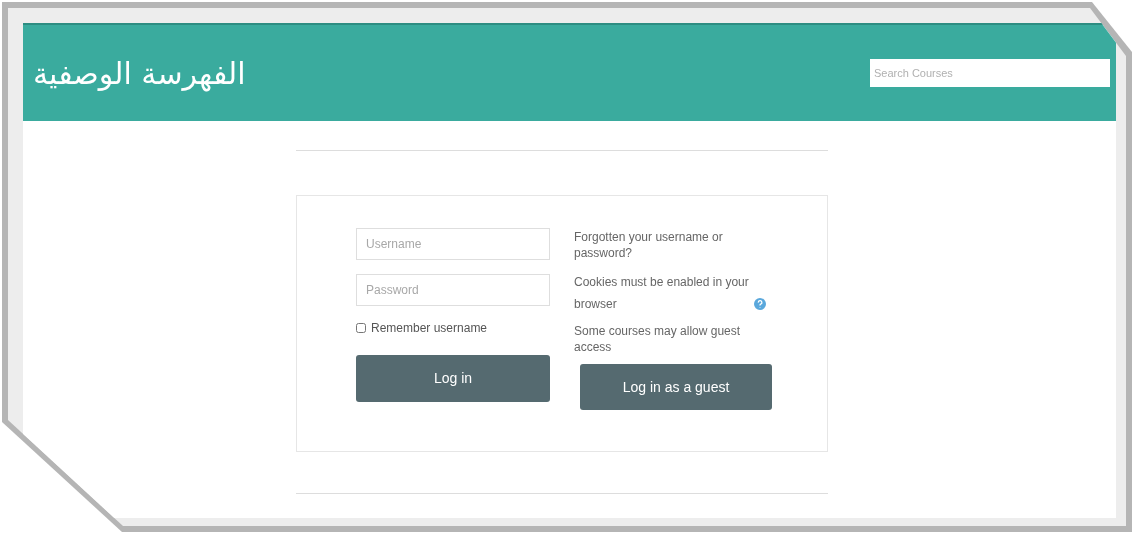 This screenshot has height=541, width=1139. Describe the element at coordinates (453, 290) in the screenshot. I see `password-field: Password` at that location.